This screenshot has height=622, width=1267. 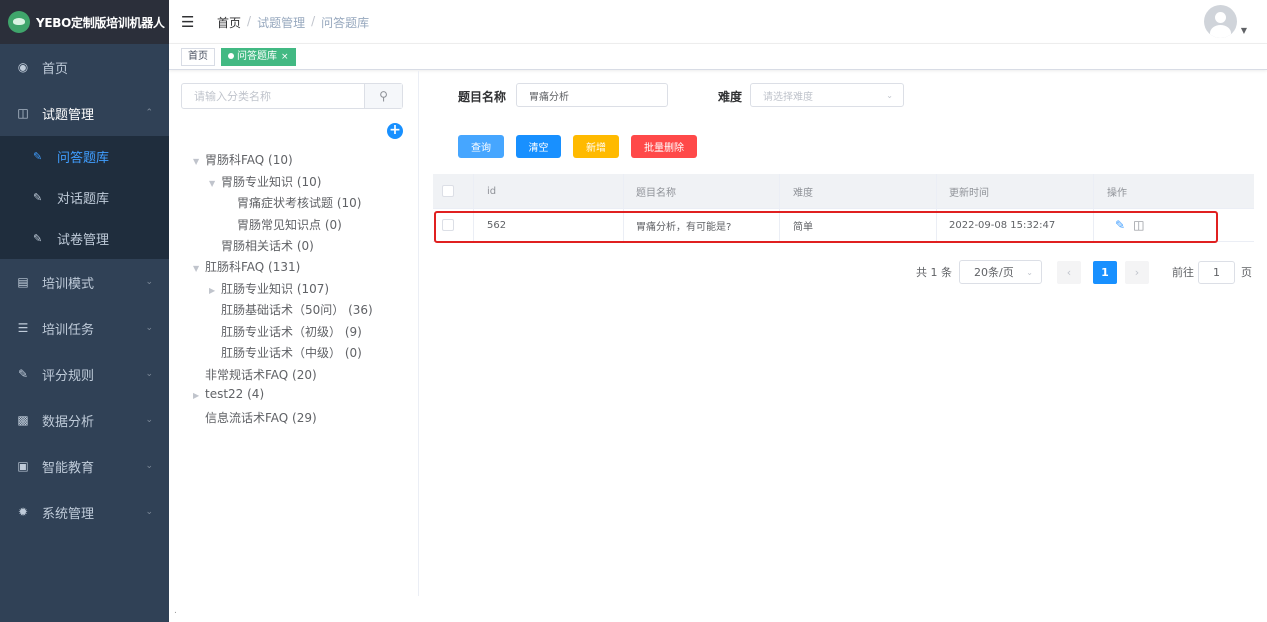 What do you see at coordinates (23, 512) in the screenshot?
I see `gear-icon: ✹` at bounding box center [23, 512].